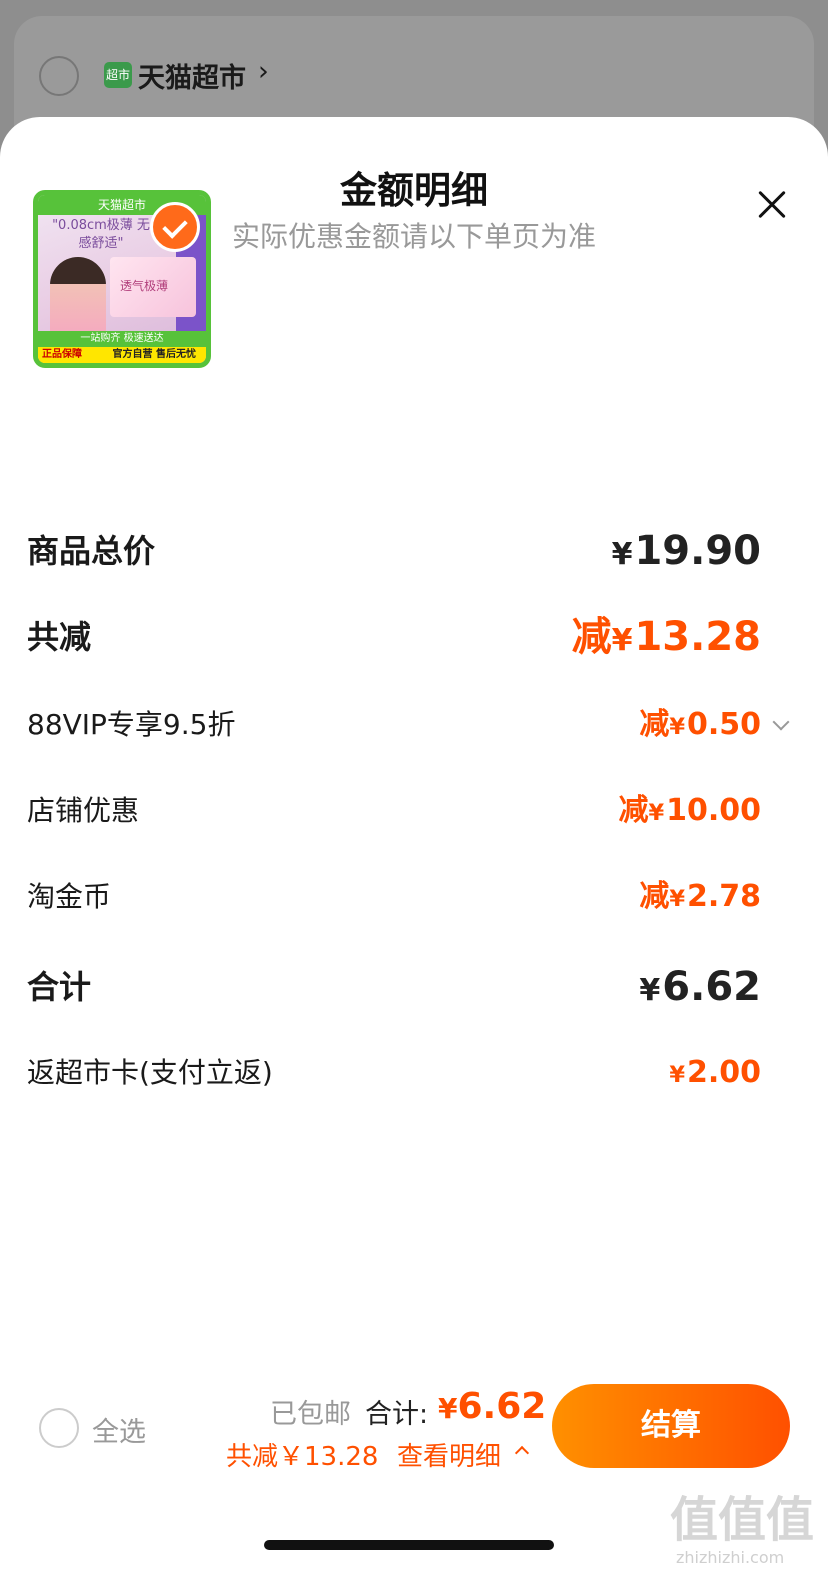 The height and width of the screenshot is (1589, 828). What do you see at coordinates (122, 339) in the screenshot?
I see `product-footer-green: 一站购齐 极速送达` at bounding box center [122, 339].